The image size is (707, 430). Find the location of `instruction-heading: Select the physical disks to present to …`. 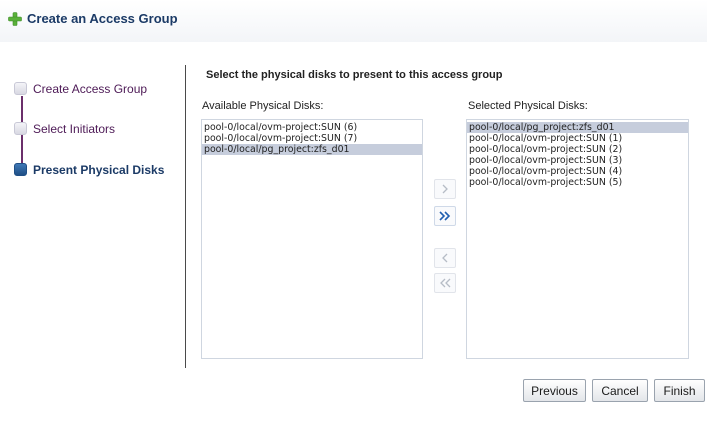

instruction-heading: Select the physical disks to present to … is located at coordinates (354, 75).